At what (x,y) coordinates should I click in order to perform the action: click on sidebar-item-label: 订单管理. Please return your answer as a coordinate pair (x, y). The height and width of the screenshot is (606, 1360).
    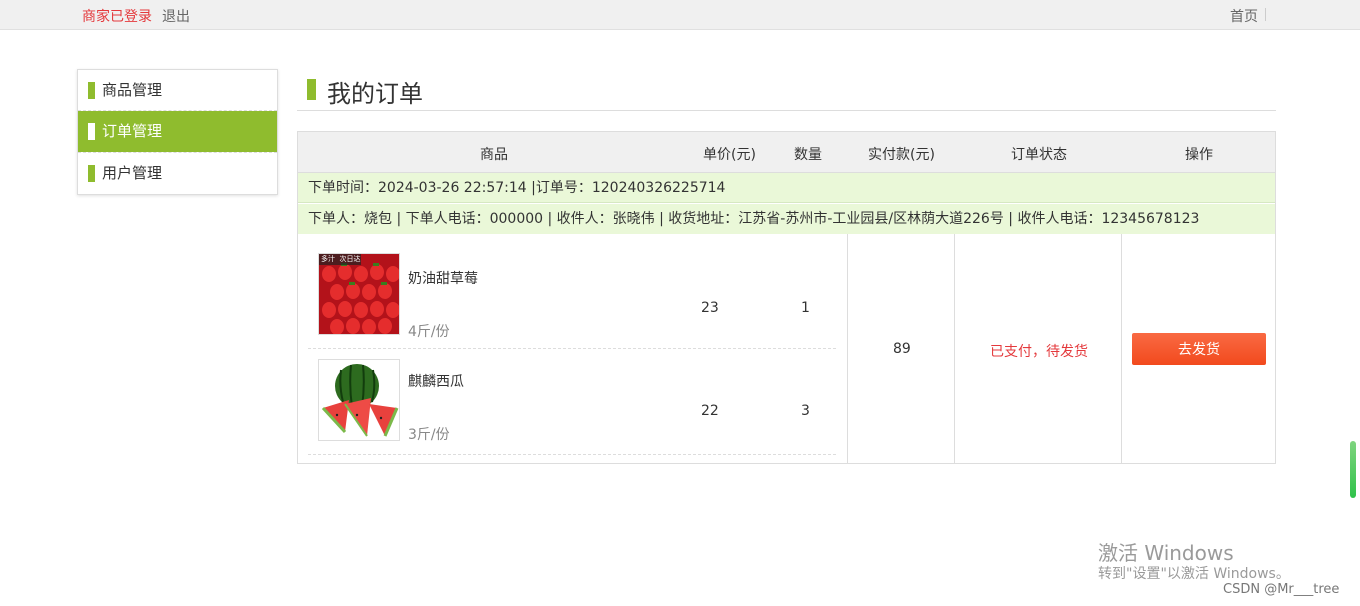
    Looking at the image, I should click on (132, 131).